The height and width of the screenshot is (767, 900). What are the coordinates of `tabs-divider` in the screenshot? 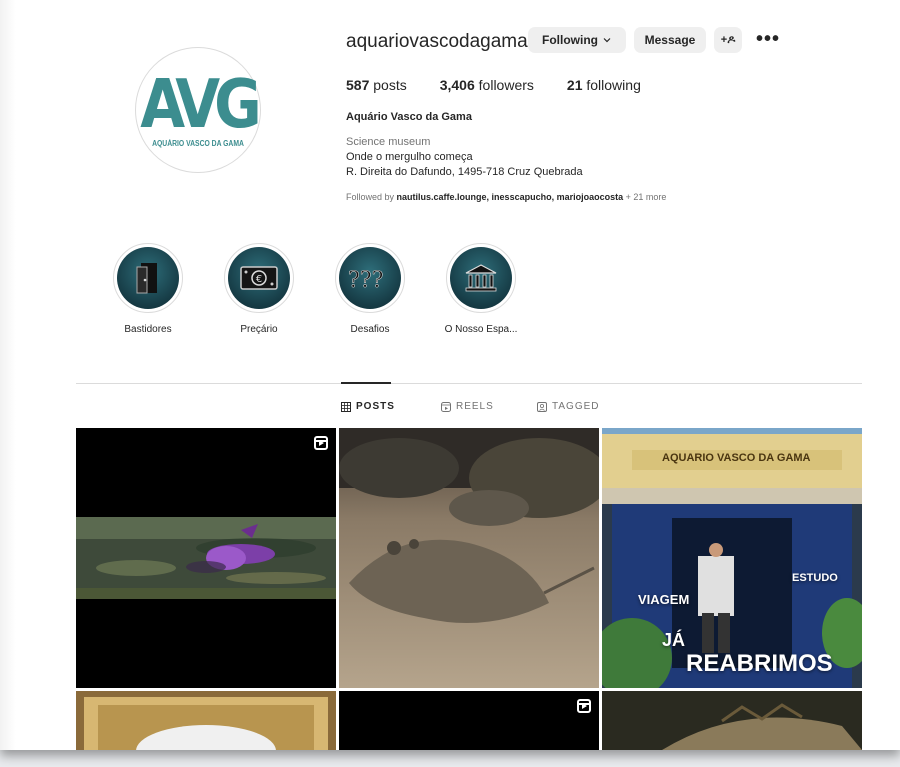 It's located at (469, 383).